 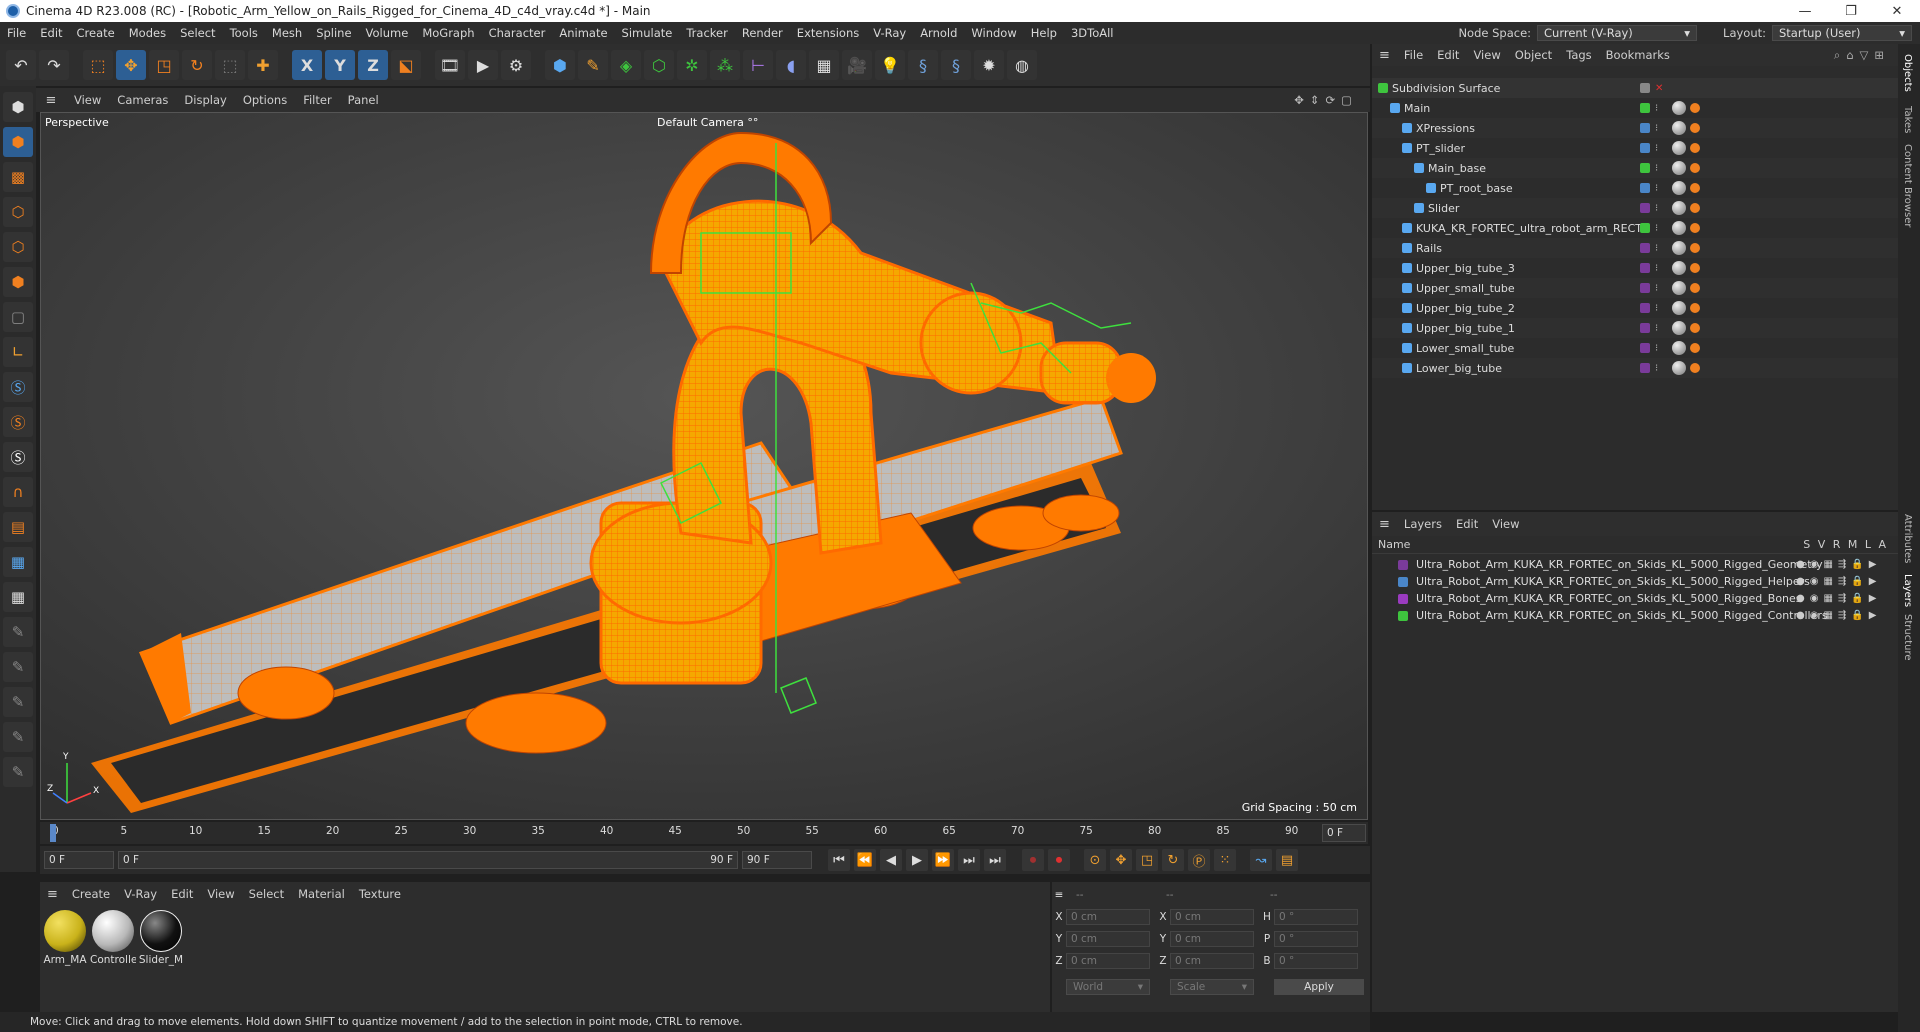 I want to click on end-frame-field: 90 F, so click(x=777, y=860).